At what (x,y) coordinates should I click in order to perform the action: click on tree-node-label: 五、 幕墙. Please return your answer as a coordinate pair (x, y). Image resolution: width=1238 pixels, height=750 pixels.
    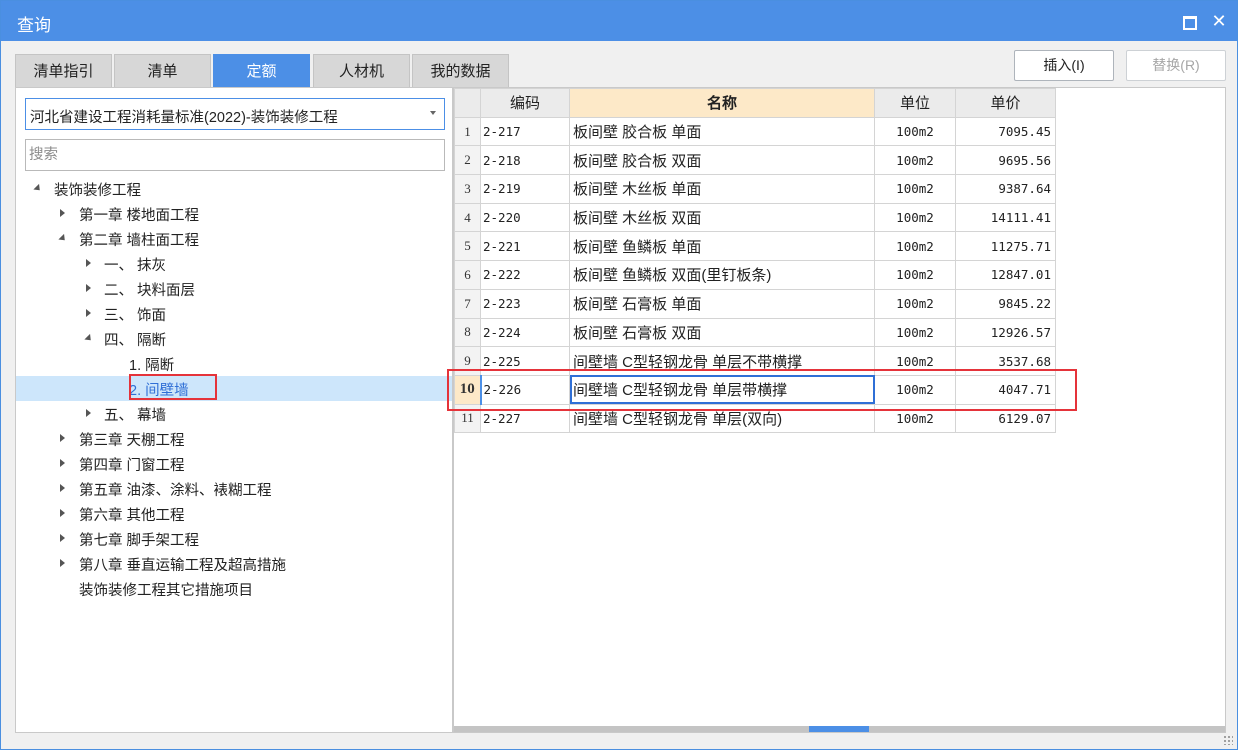
    Looking at the image, I should click on (135, 416).